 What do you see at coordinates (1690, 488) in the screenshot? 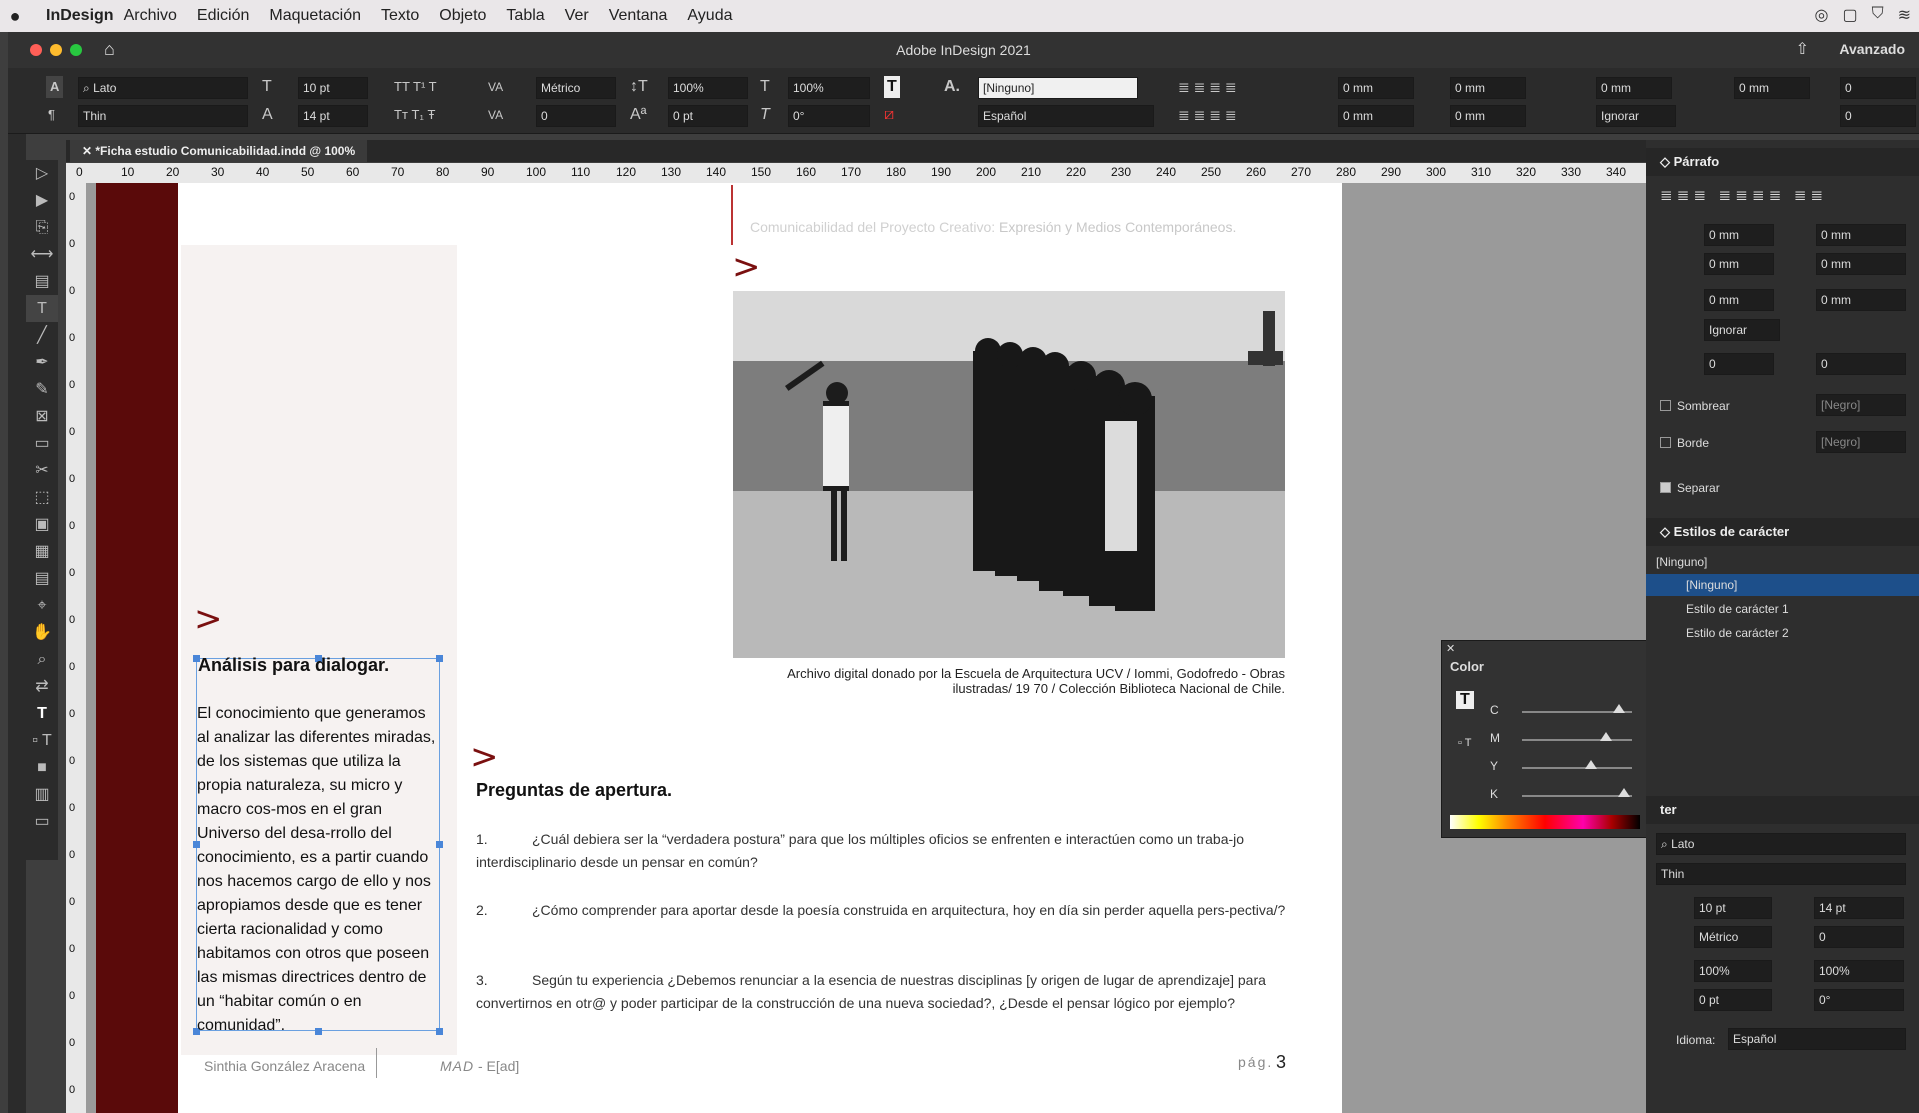
I see `separar-checkbox: Separar` at bounding box center [1690, 488].